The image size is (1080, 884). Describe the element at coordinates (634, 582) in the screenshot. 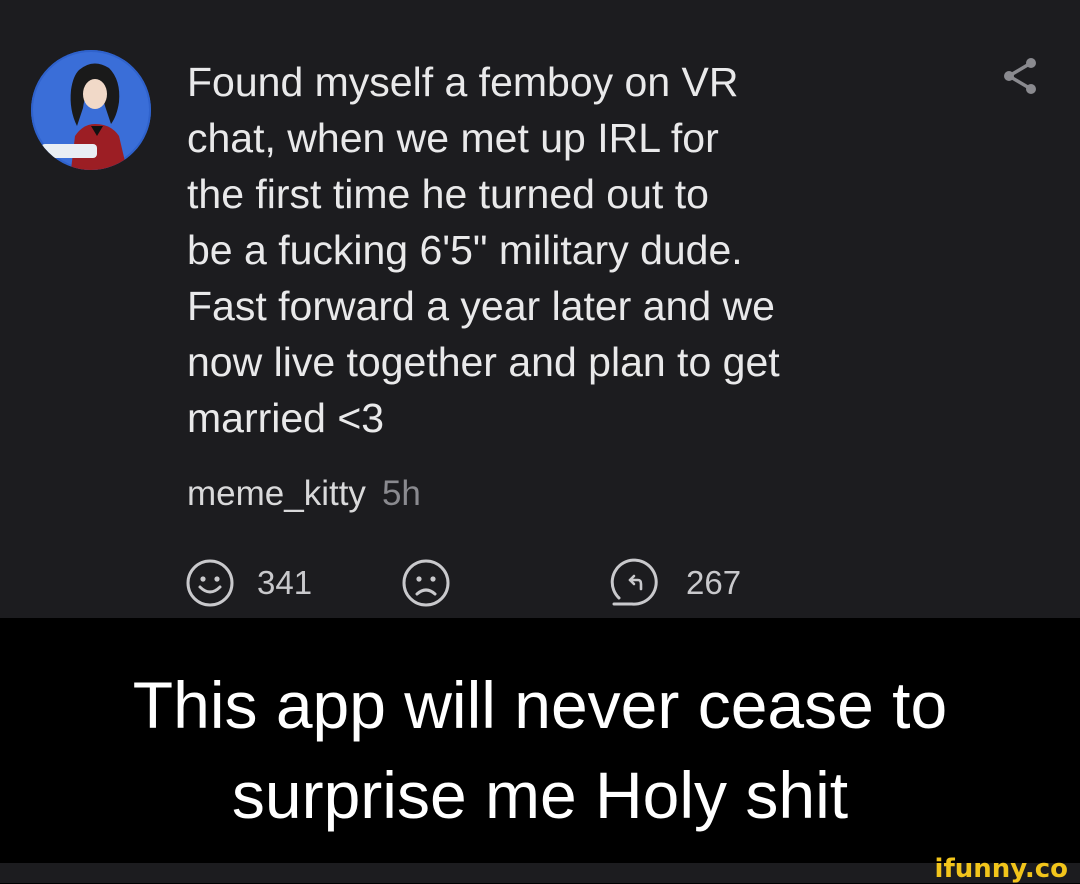

I see `reply-icon` at that location.